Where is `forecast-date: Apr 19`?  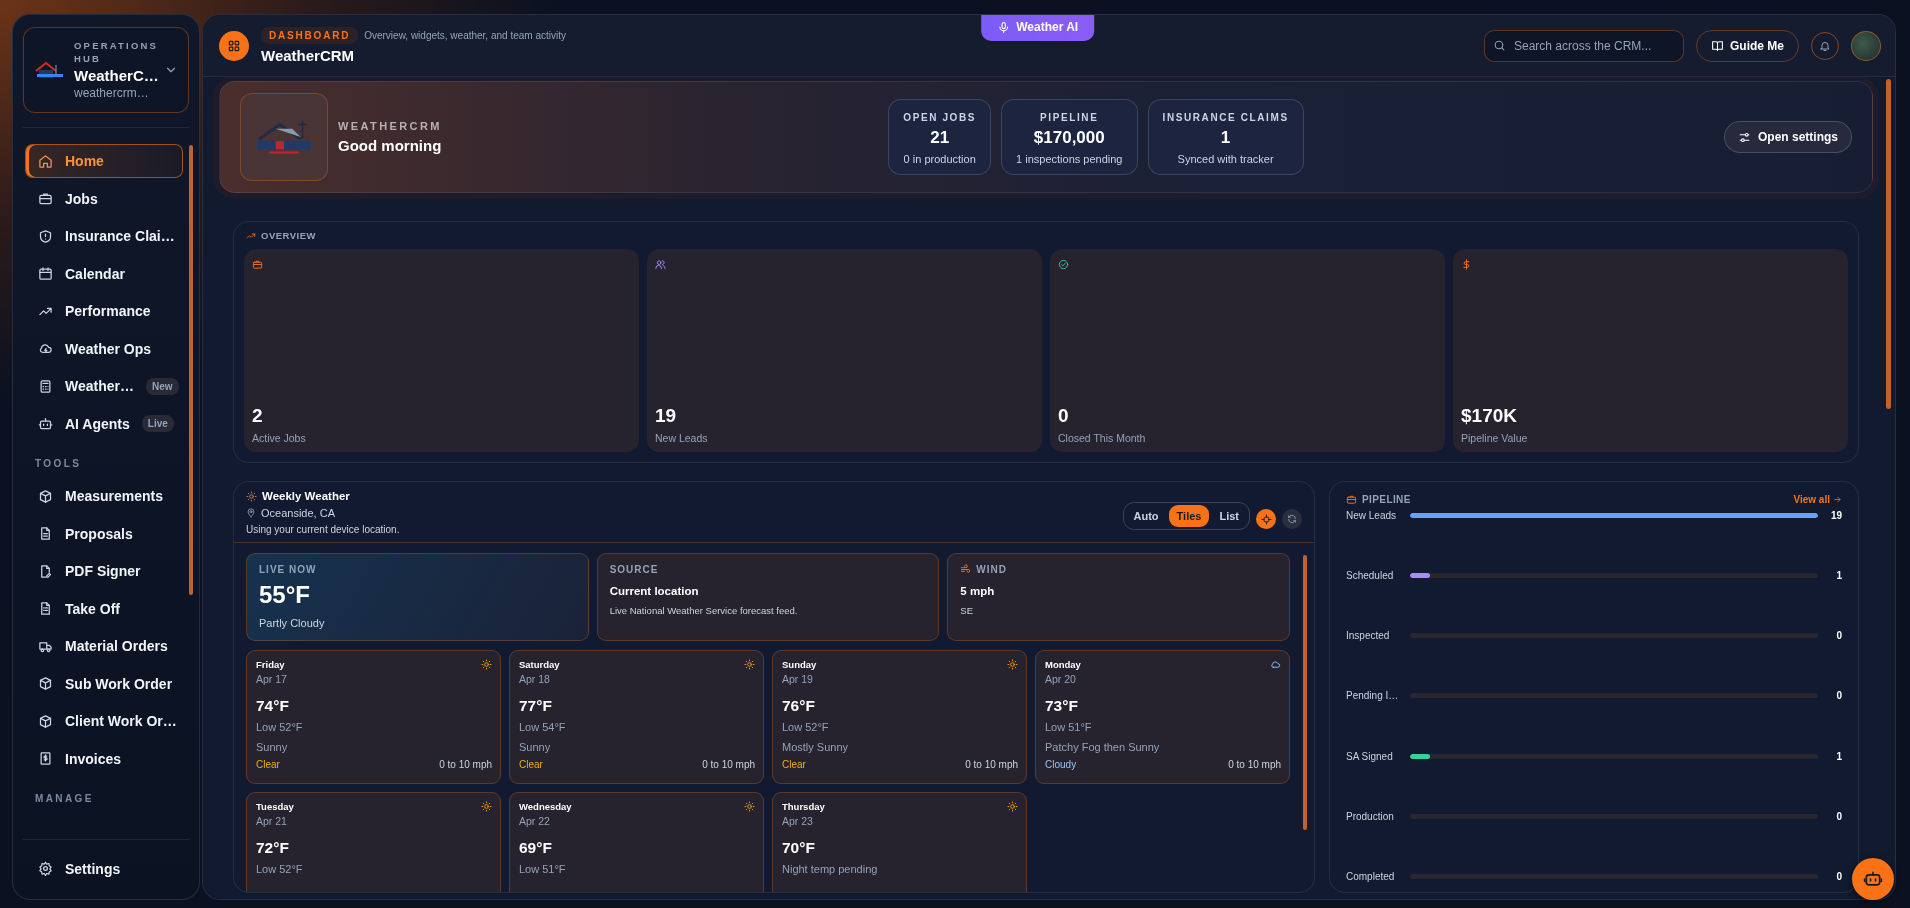 forecast-date: Apr 19 is located at coordinates (798, 679).